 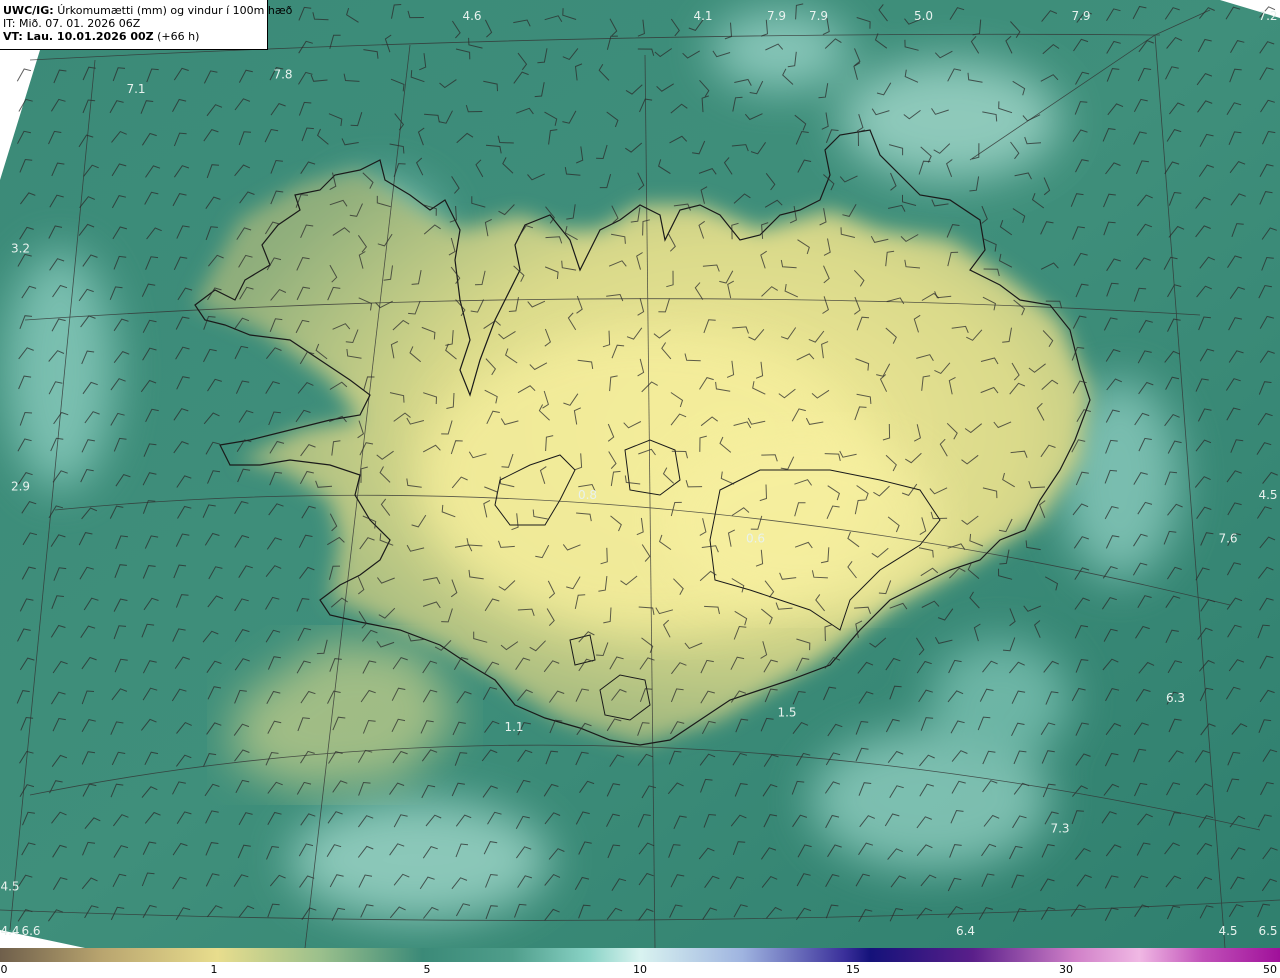 I want to click on colorbar-tick-50: 50, so click(x=1270, y=969).